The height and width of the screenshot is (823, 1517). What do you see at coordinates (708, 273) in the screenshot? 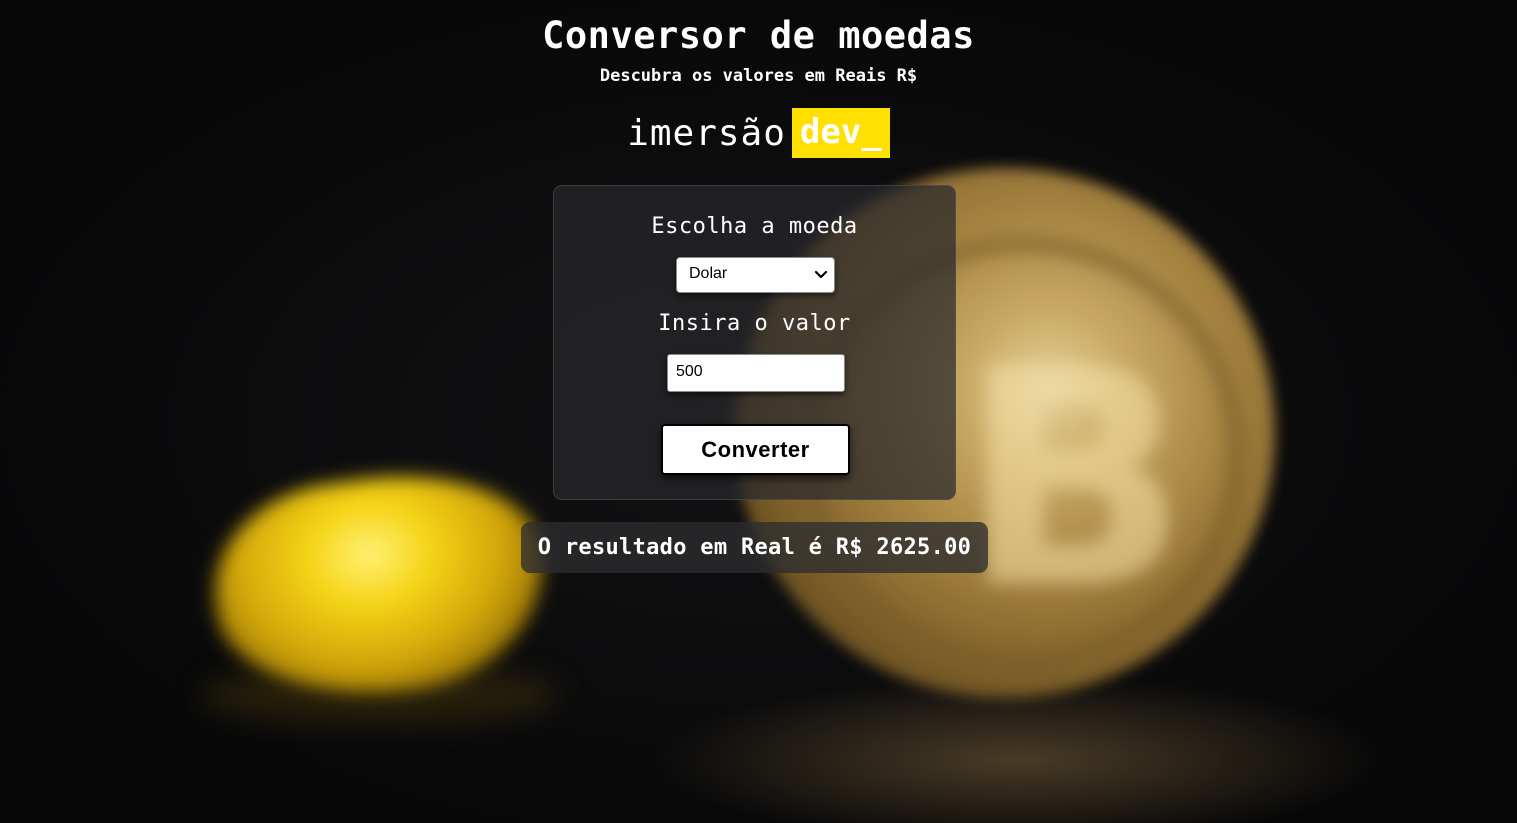
I see `currency-select-value: Dolar` at bounding box center [708, 273].